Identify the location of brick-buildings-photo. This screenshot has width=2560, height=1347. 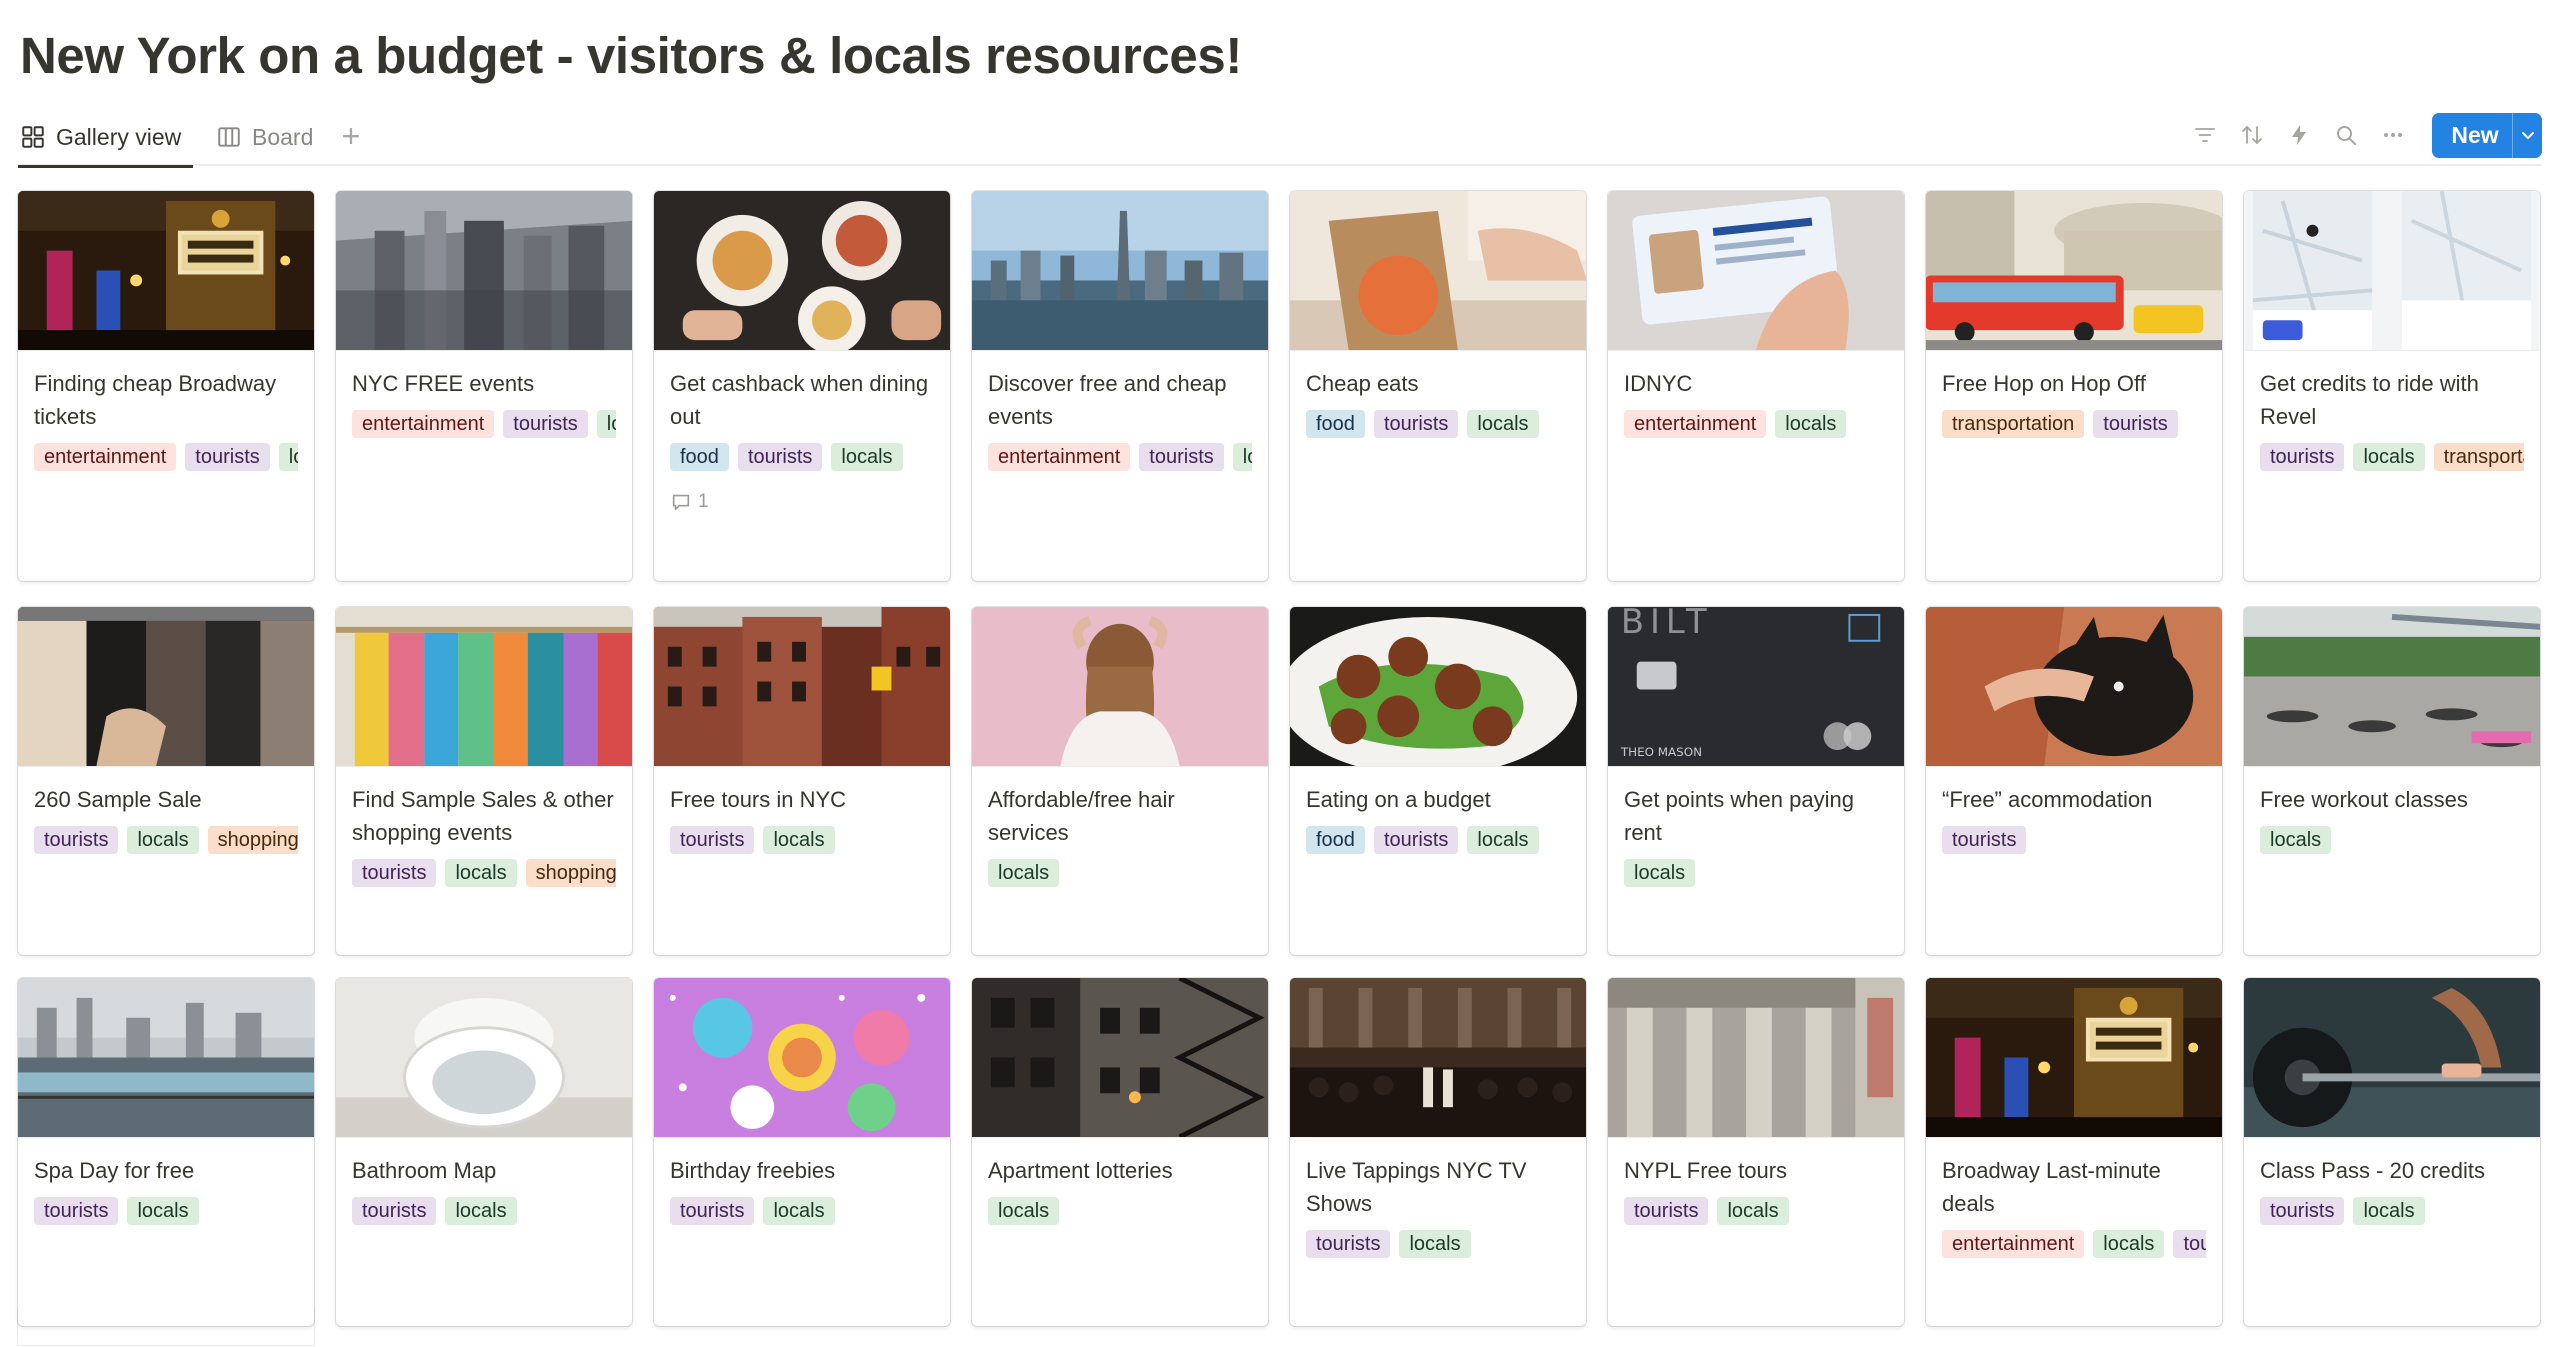
(802, 686).